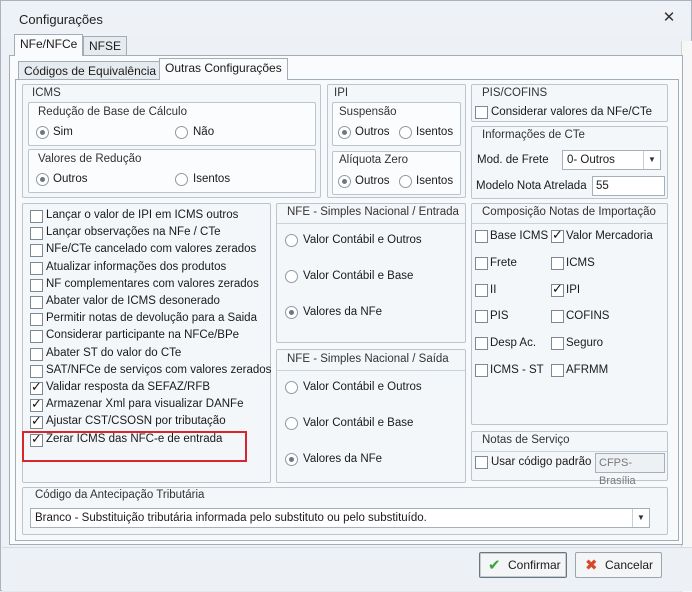 The width and height of the screenshot is (692, 592). What do you see at coordinates (587, 370) in the screenshot?
I see `composicao-label: AFRMM` at bounding box center [587, 370].